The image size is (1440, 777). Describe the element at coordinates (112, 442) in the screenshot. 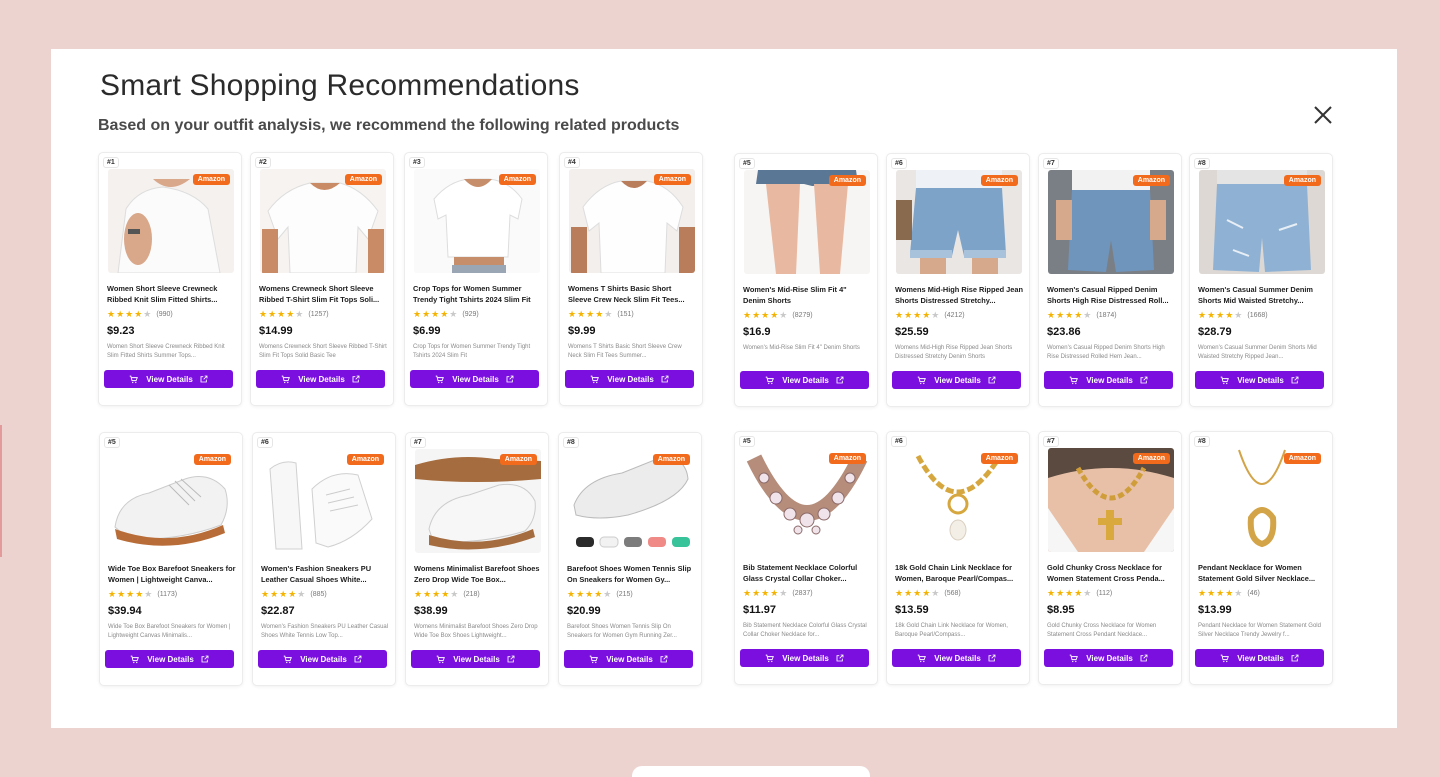

I see `rank-label: #5` at that location.